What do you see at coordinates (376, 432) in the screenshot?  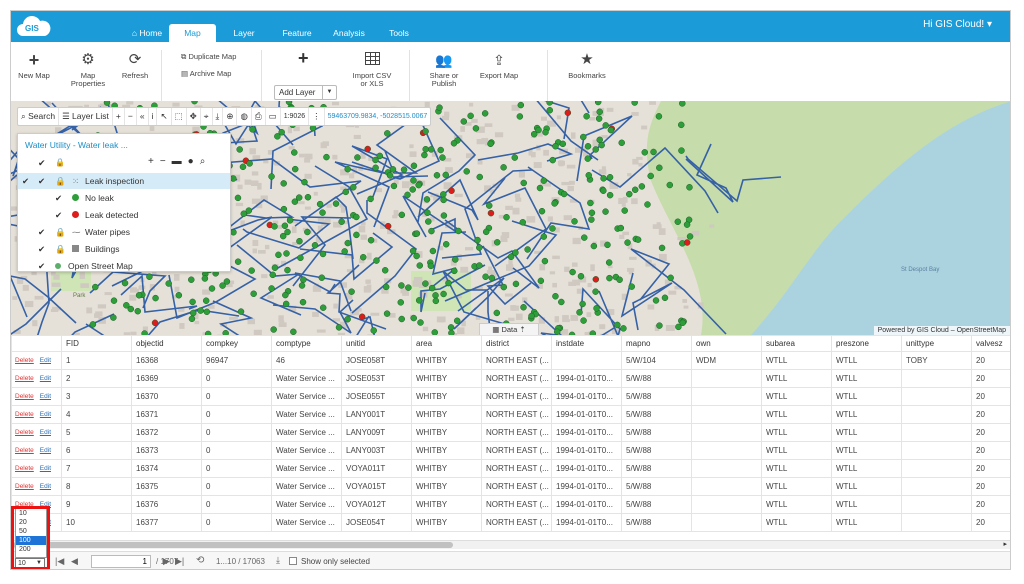 I see `table-cell: LANY009T` at bounding box center [376, 432].